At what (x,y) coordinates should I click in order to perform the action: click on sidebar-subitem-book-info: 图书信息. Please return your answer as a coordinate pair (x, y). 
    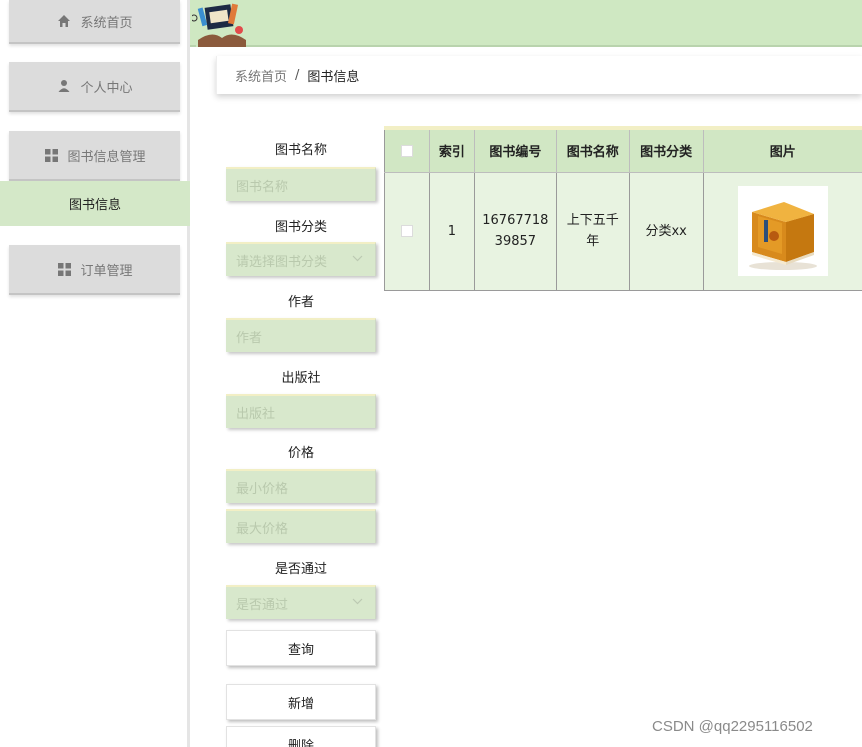
    Looking at the image, I should click on (95, 203).